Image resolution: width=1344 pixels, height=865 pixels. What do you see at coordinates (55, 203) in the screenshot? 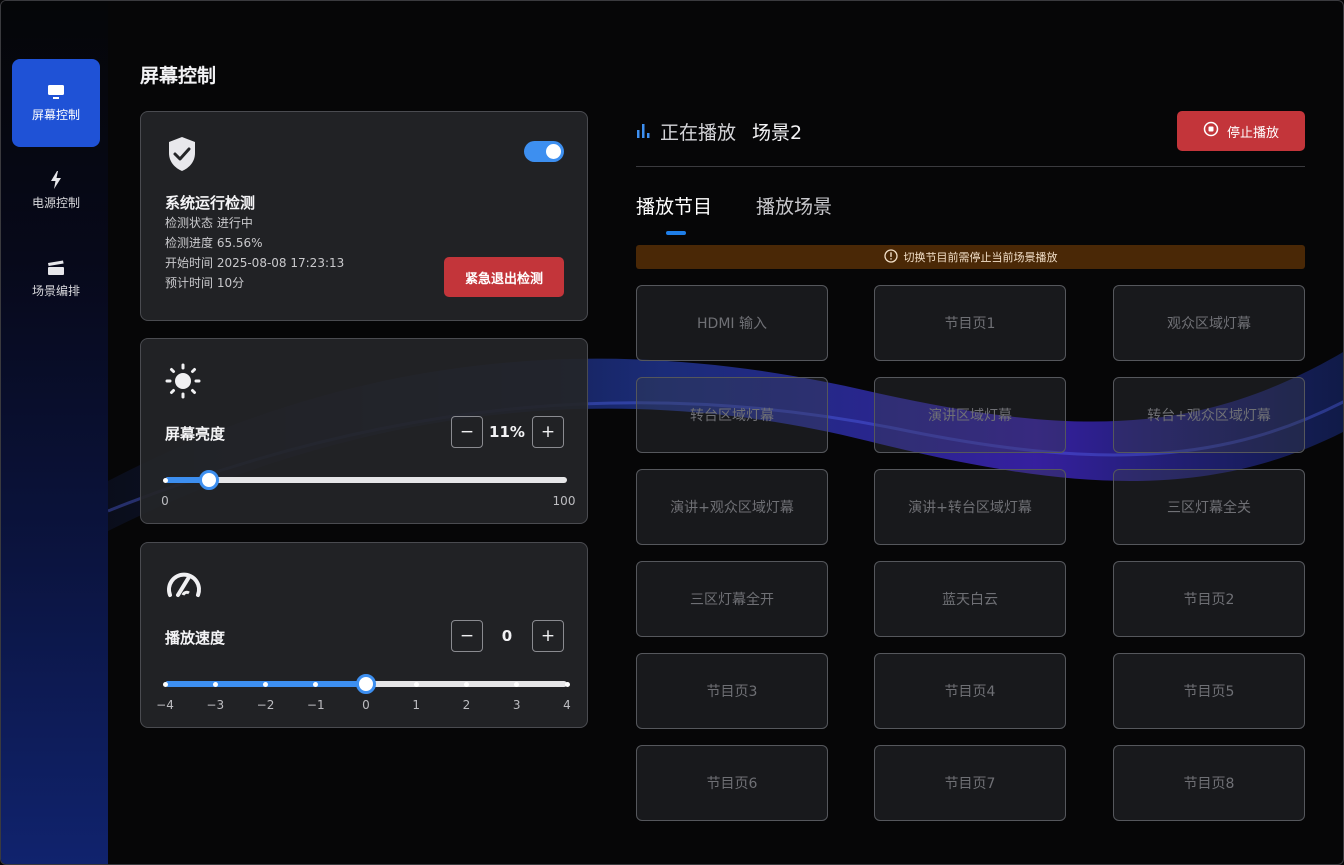
I see `sidebar-item-label: 电源控制` at bounding box center [55, 203].